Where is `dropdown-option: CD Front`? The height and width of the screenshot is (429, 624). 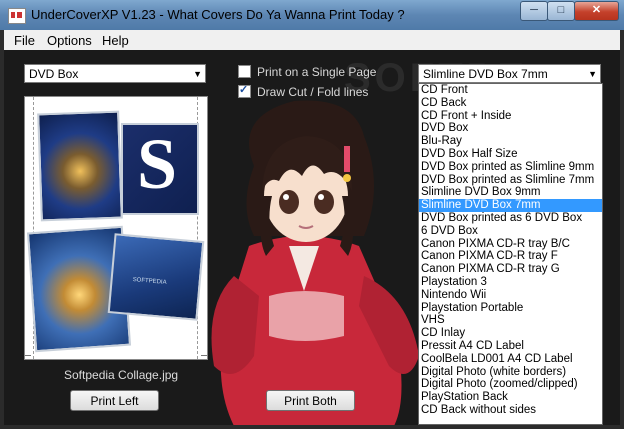 dropdown-option: CD Front is located at coordinates (510, 90).